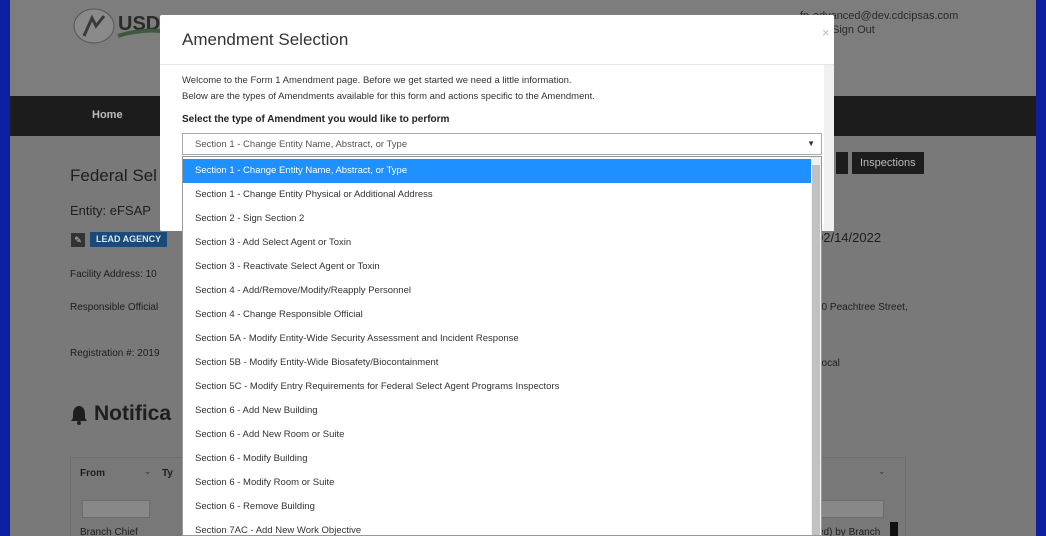  What do you see at coordinates (497, 507) in the screenshot?
I see `dropdown-option: Section 6 - Remove Building` at bounding box center [497, 507].